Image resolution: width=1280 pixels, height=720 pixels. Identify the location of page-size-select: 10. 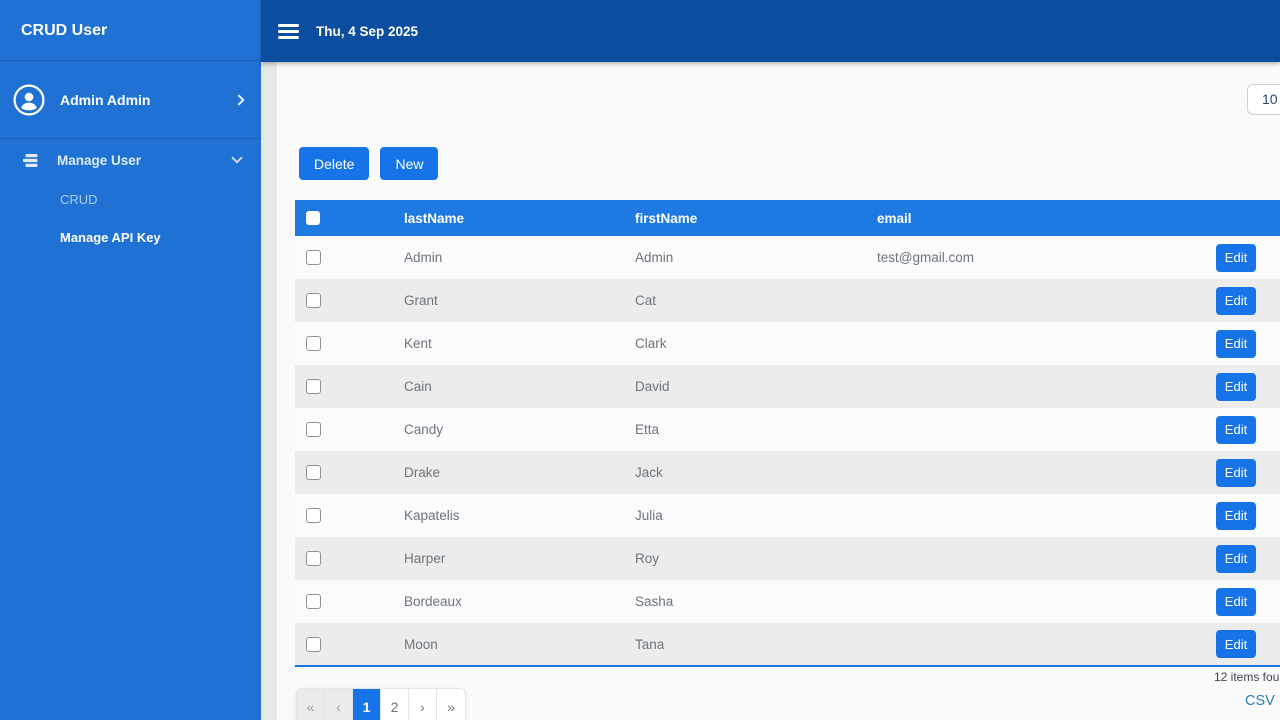
(1263, 99).